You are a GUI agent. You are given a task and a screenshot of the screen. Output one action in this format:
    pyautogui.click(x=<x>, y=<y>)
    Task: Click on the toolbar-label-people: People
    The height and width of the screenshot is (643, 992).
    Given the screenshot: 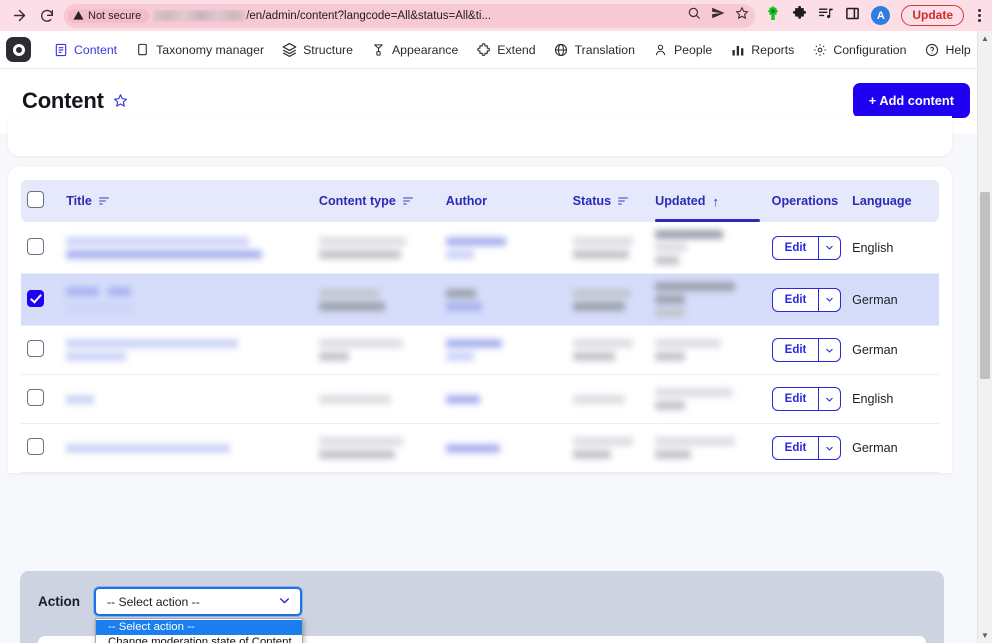 What is the action you would take?
    pyautogui.click(x=693, y=49)
    